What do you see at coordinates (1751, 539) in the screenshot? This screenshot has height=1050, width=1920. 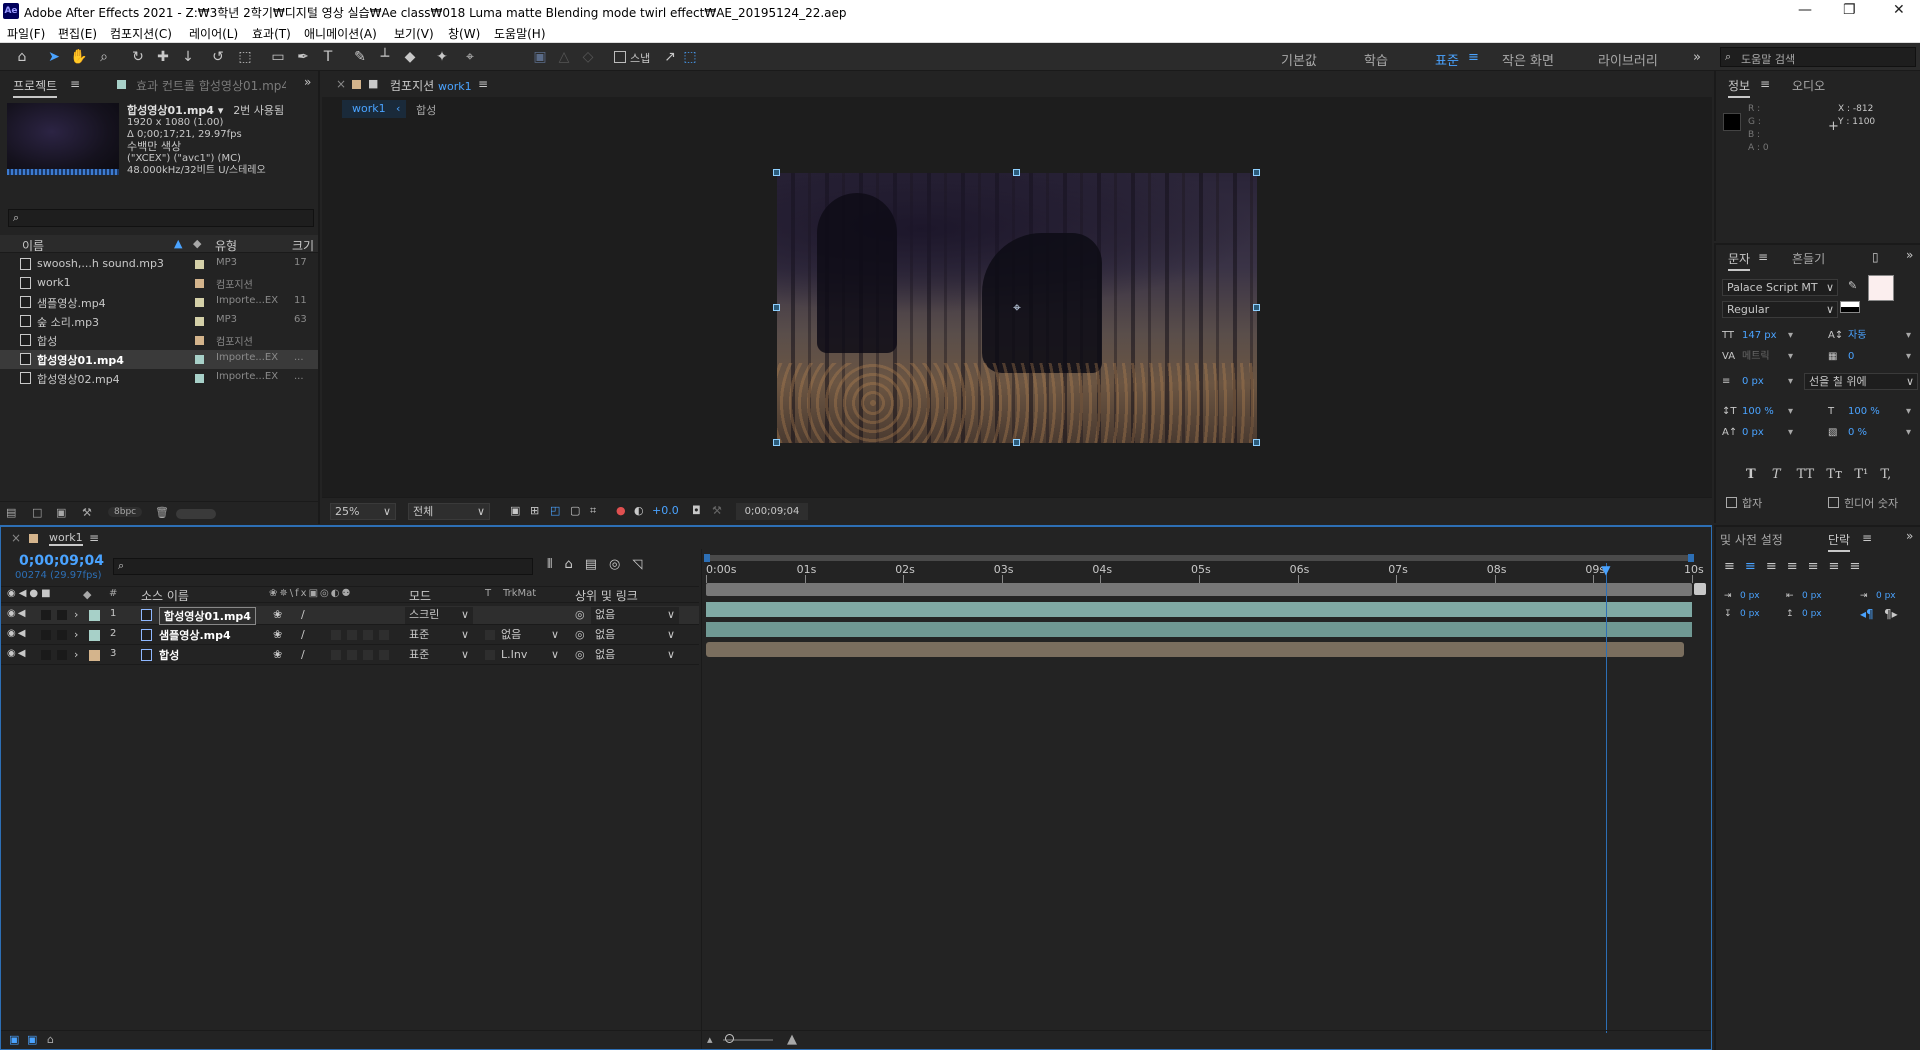 I see `tab-effects-presets: 및 사전 설정` at bounding box center [1751, 539].